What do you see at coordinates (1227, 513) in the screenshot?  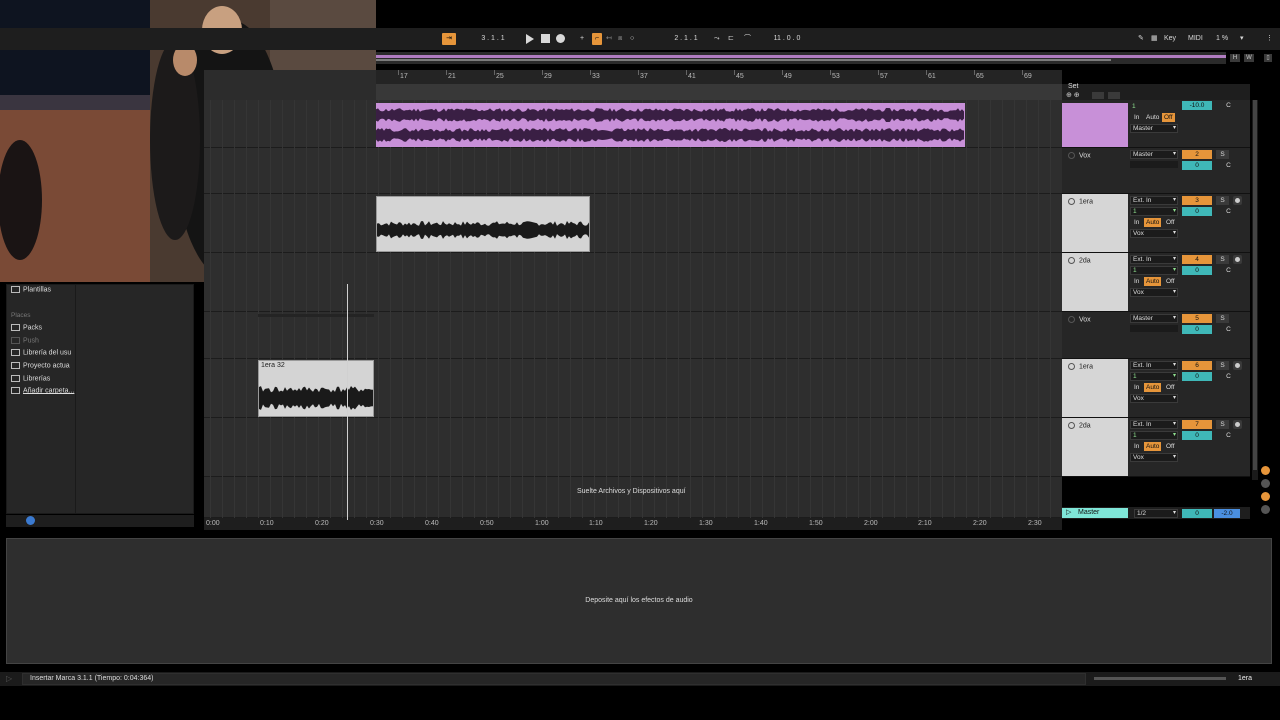 I see `master-pan: -2.0` at bounding box center [1227, 513].